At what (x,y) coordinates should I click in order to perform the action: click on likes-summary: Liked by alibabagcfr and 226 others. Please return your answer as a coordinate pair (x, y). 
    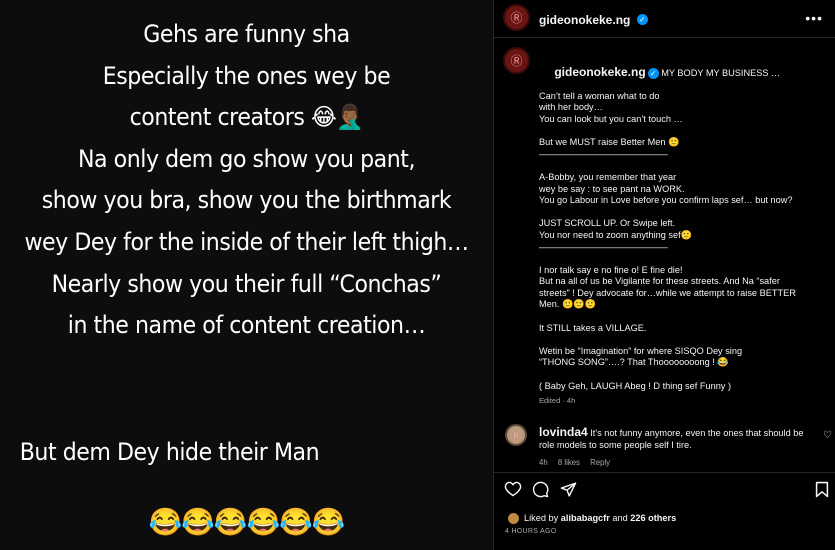
    Looking at the image, I should click on (592, 519).